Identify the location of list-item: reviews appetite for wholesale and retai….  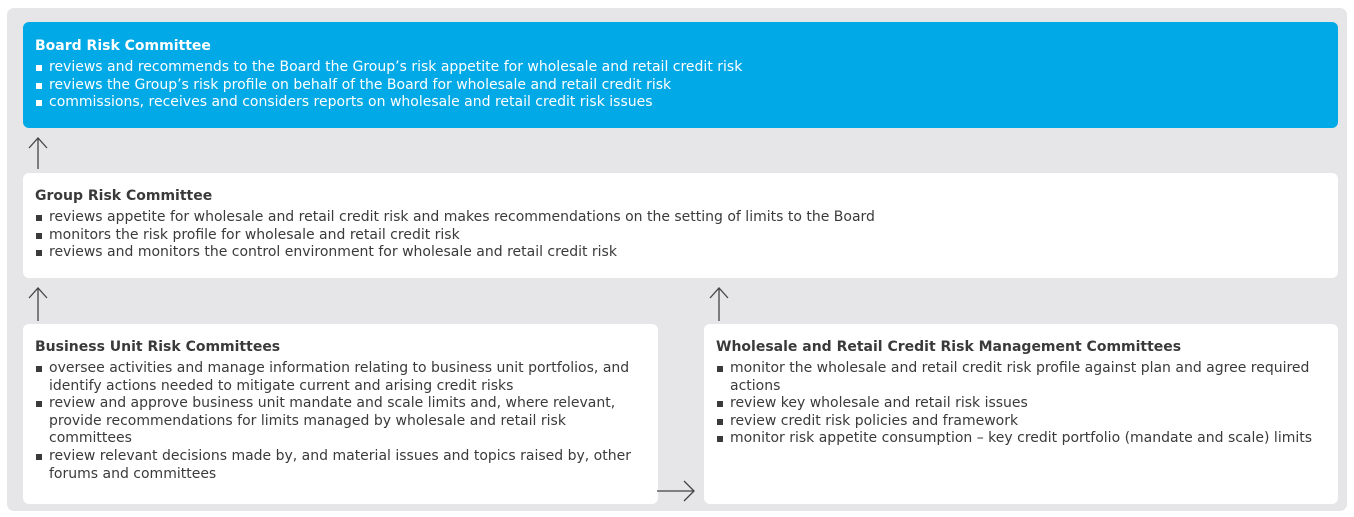
(680, 218).